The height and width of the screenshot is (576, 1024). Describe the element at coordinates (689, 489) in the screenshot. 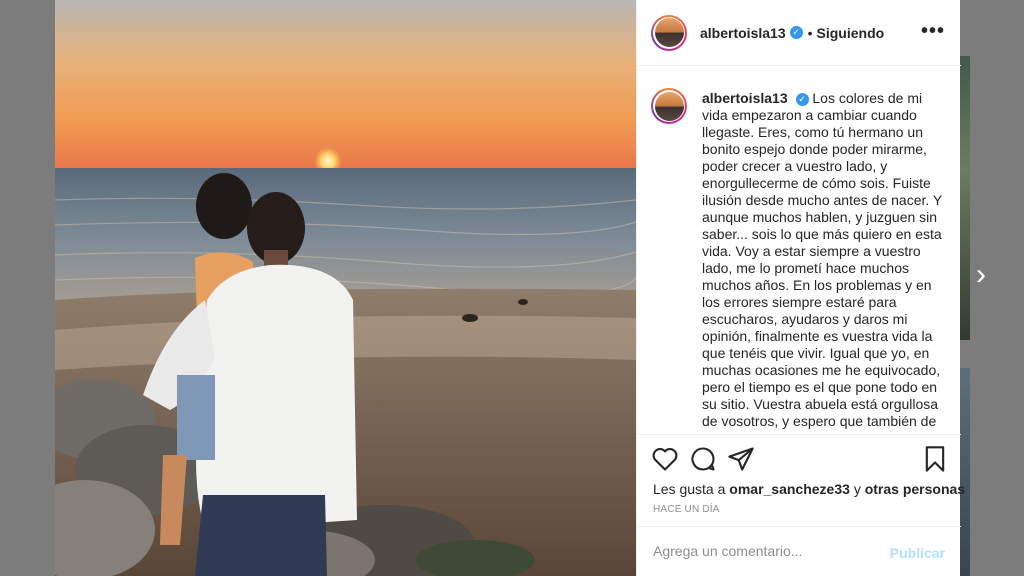

I see `likes-prefix: Les gusta a` at that location.